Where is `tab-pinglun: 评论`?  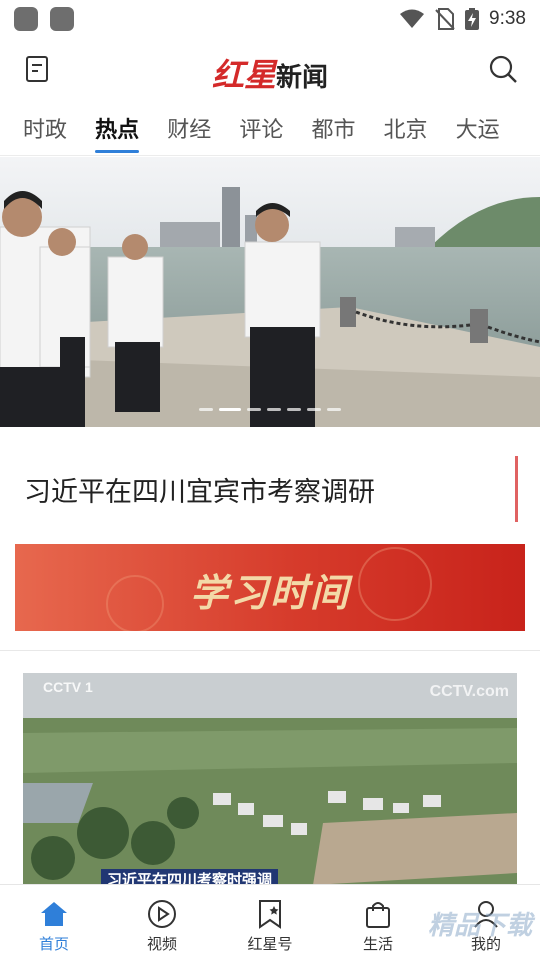
tab-pinglun: 评论 is located at coordinates (261, 127).